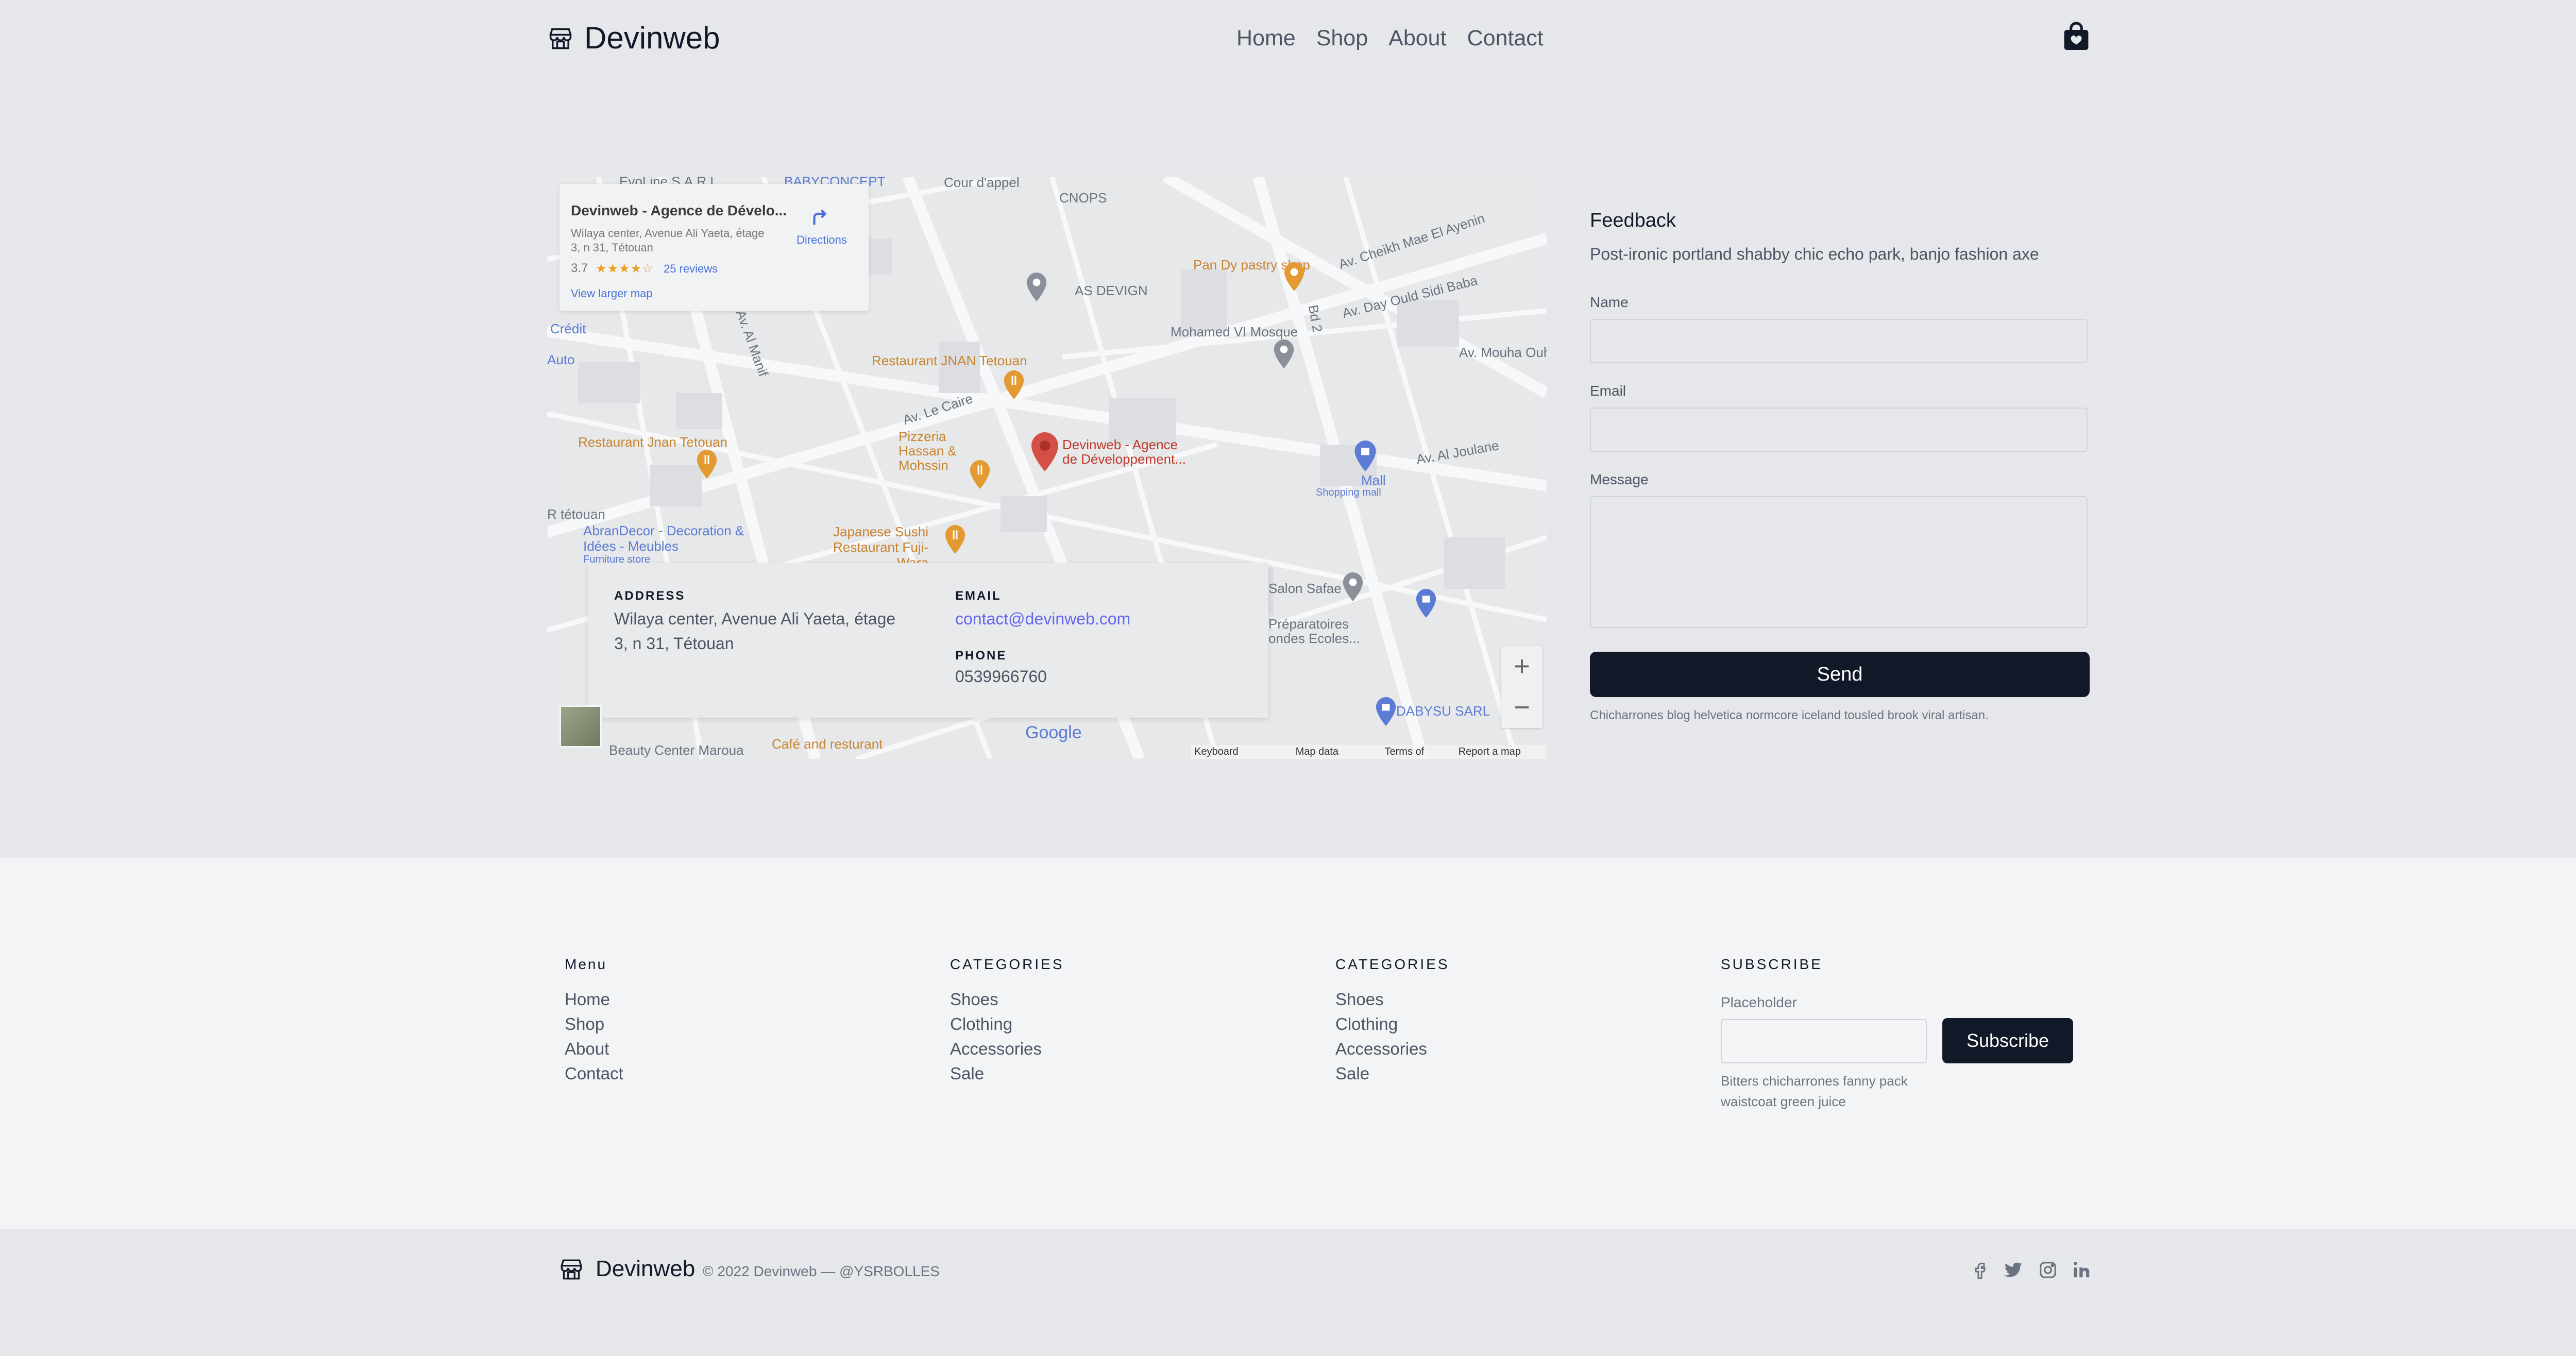 The height and width of the screenshot is (1356, 2576). Describe the element at coordinates (581, 726) in the screenshot. I see `satellite-toggle` at that location.